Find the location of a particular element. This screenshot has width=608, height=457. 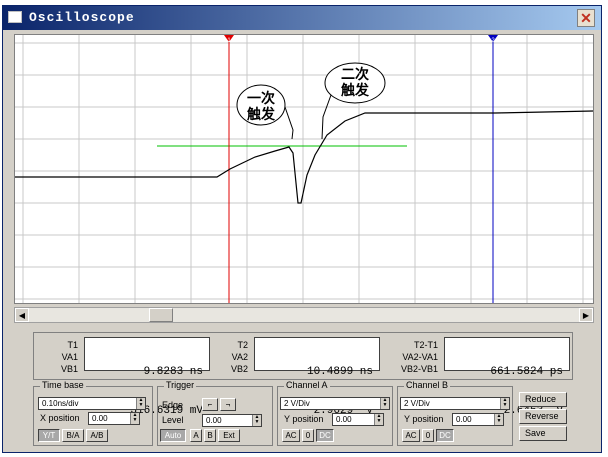

annotation-first-line2: 触发 is located at coordinates (261, 114).